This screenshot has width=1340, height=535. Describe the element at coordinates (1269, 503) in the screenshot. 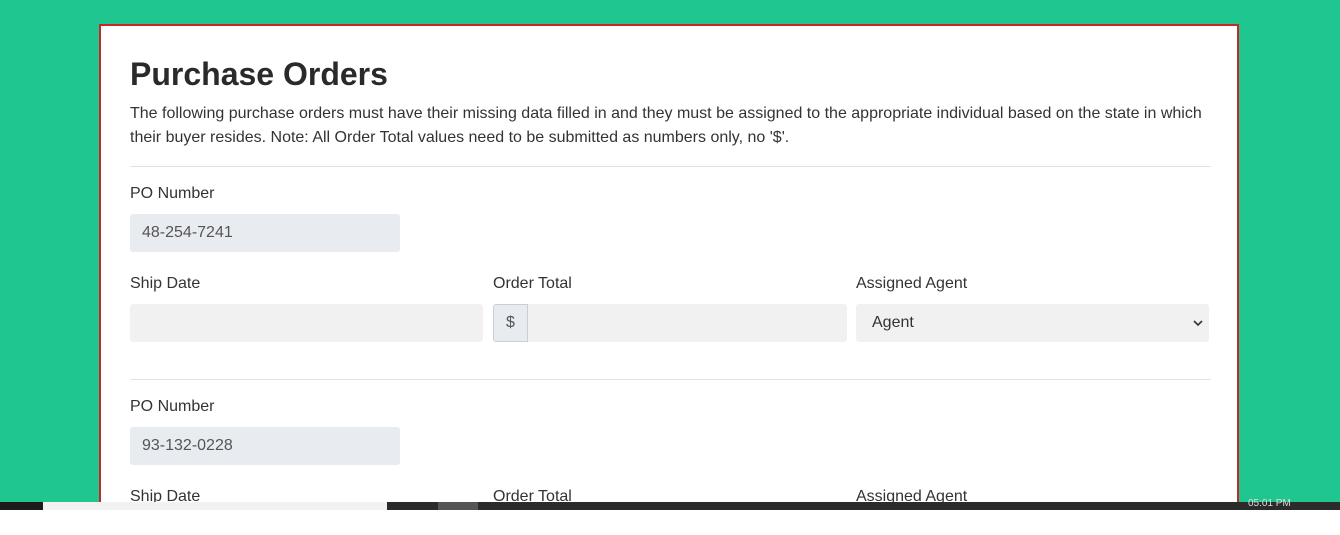

I see `taskbar-clock: 05:01 PM` at that location.